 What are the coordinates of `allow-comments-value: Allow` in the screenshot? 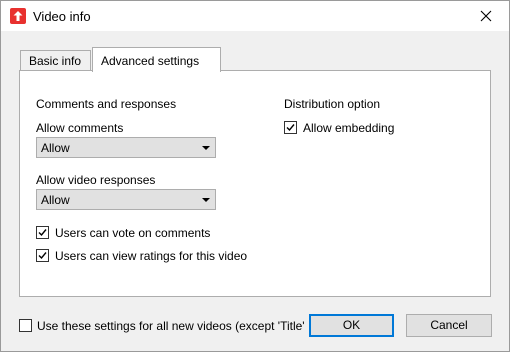 It's located at (55, 148).